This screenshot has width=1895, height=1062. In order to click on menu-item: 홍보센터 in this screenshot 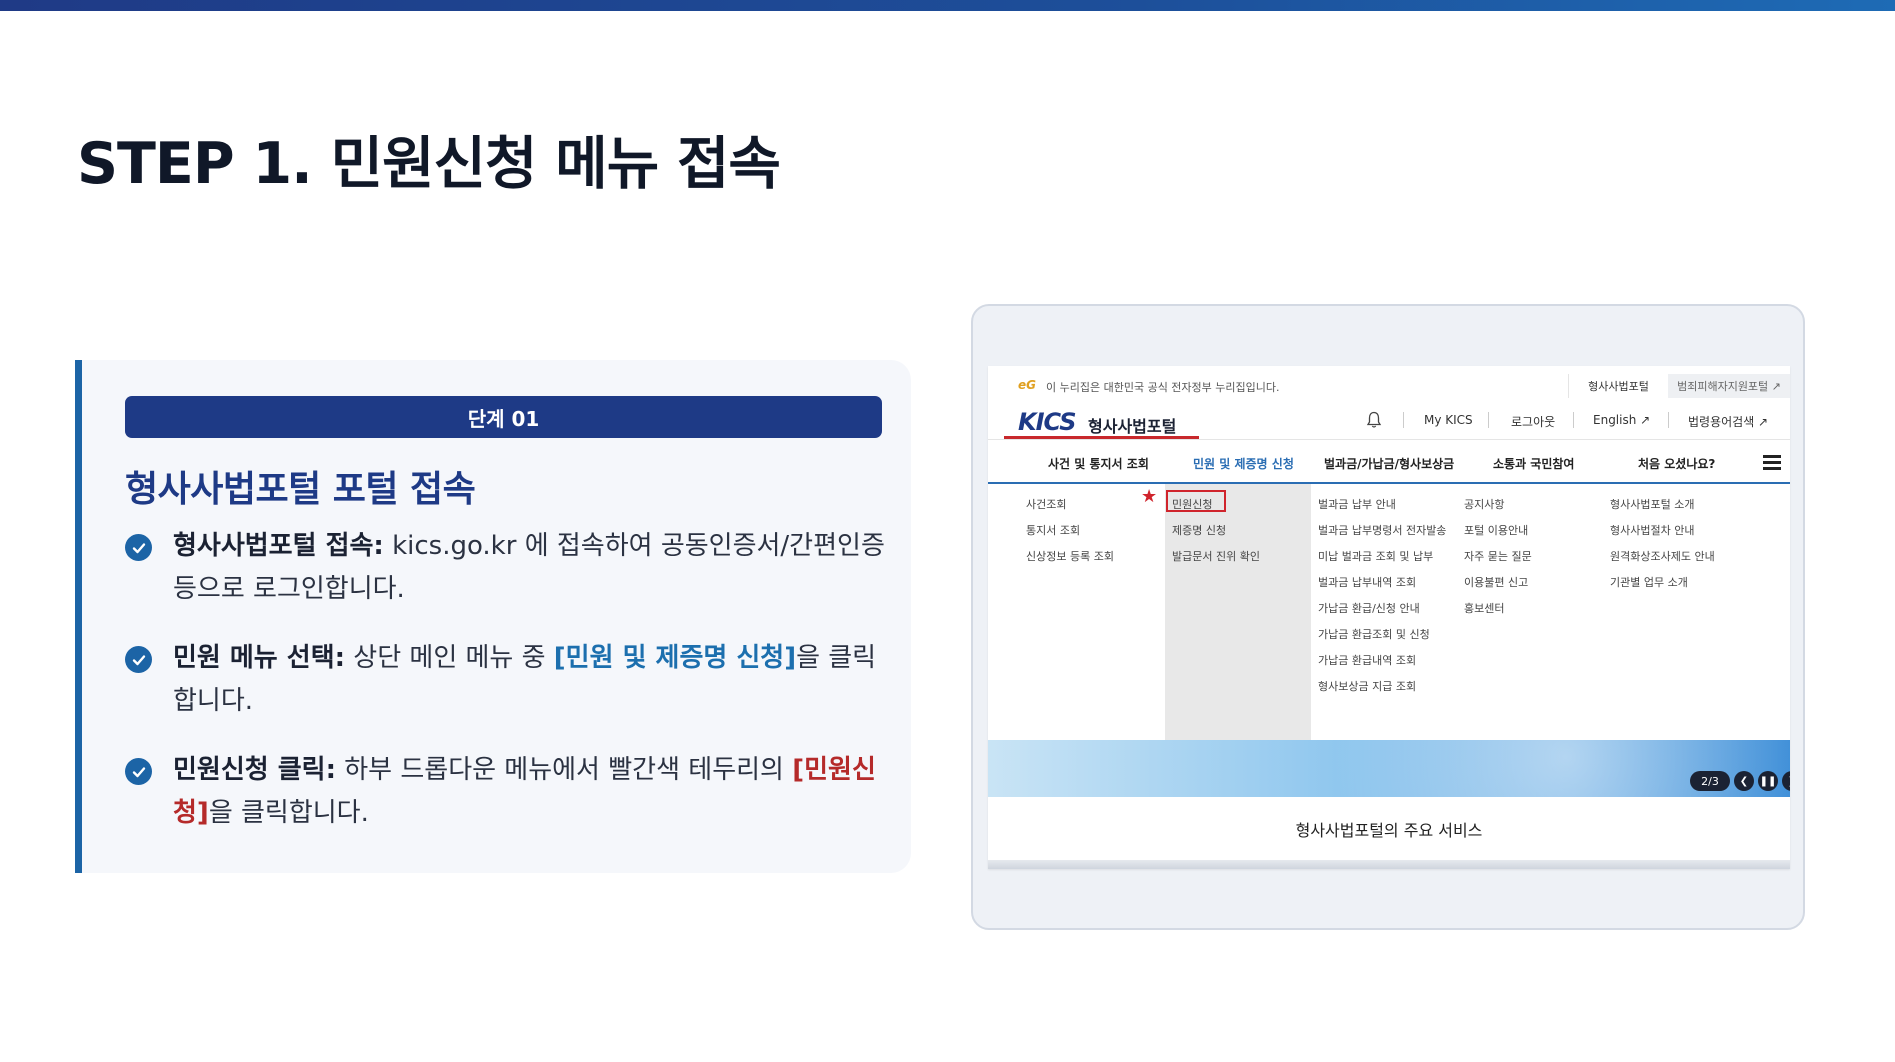, I will do `click(1484, 608)`.